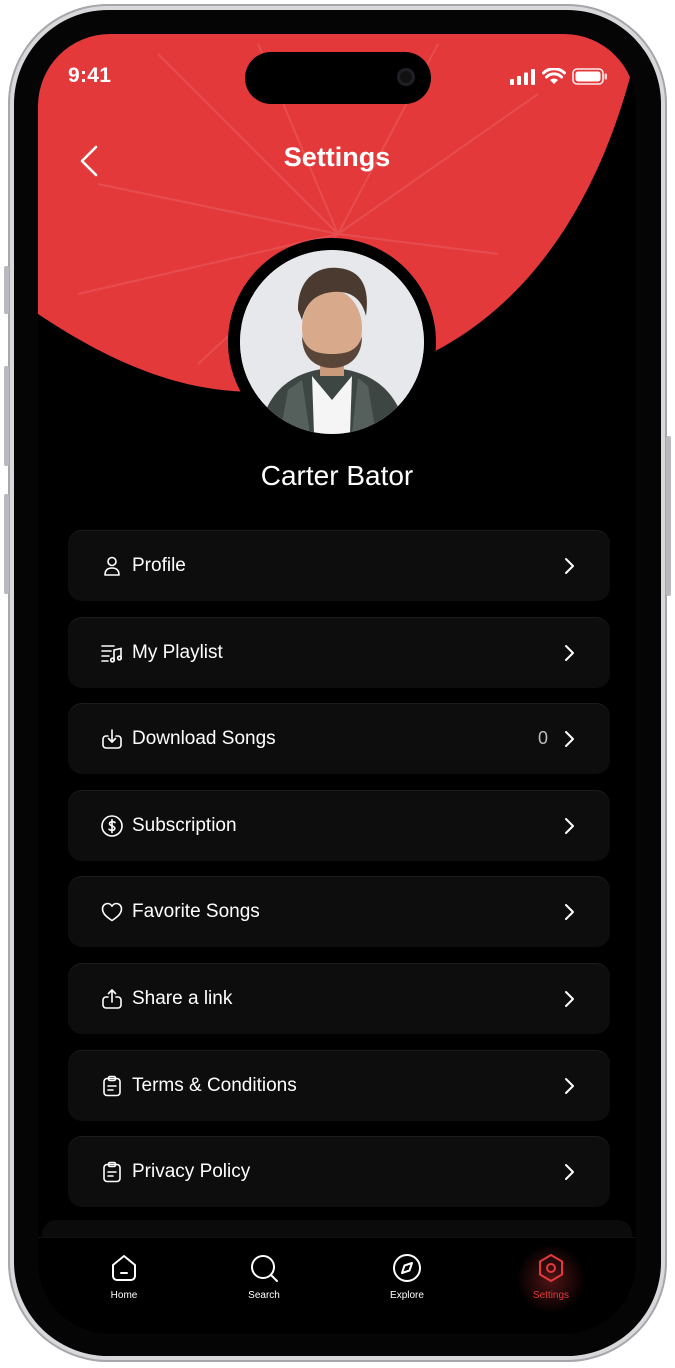  Describe the element at coordinates (182, 998) in the screenshot. I see `menu-item-label: Share a link` at that location.